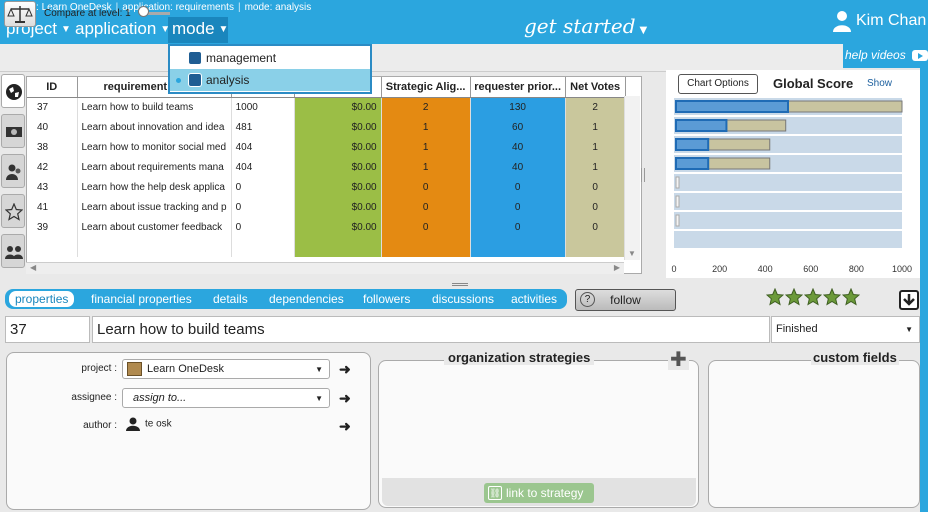 Image resolution: width=928 pixels, height=512 pixels. Describe the element at coordinates (518, 107) in the screenshot. I see `cell-requester-priority: 130` at that location.